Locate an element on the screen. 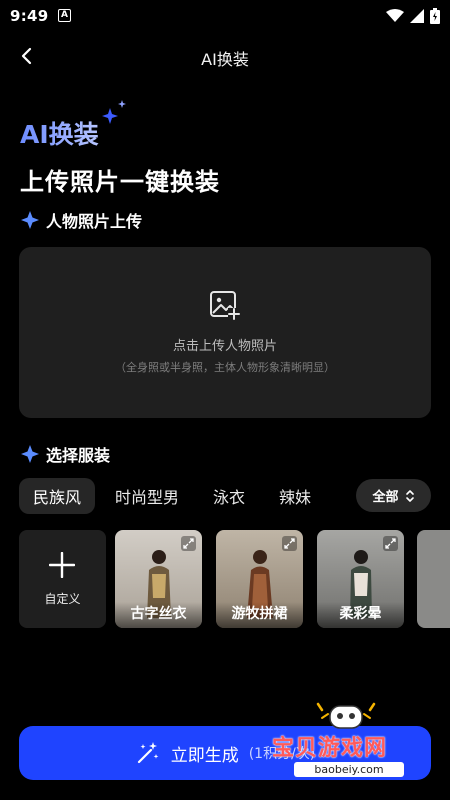 The width and height of the screenshot is (450, 800). nav-bar: AI换装 is located at coordinates (225, 56).